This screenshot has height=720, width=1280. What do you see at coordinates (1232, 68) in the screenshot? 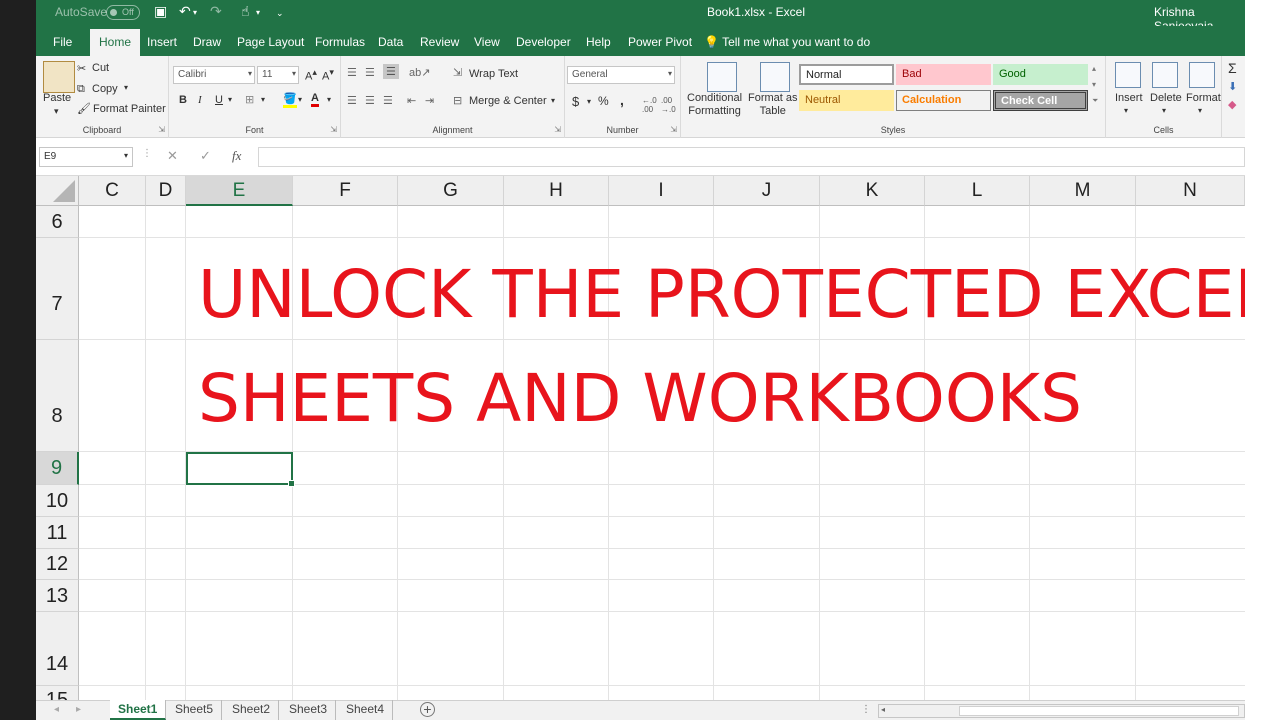
I see `autosum-icon: Σ` at bounding box center [1232, 68].